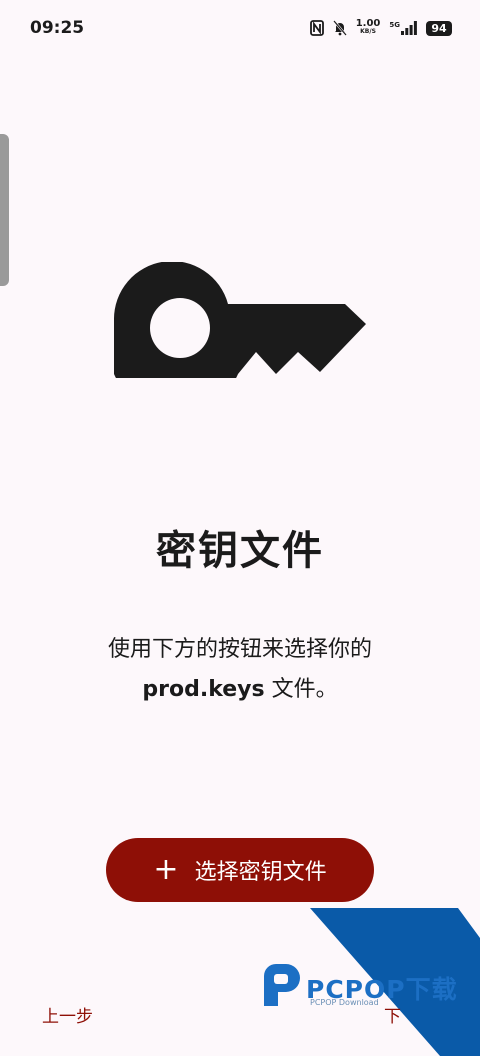  Describe the element at coordinates (339, 28) in the screenshot. I see `mute-bell-icon` at that location.